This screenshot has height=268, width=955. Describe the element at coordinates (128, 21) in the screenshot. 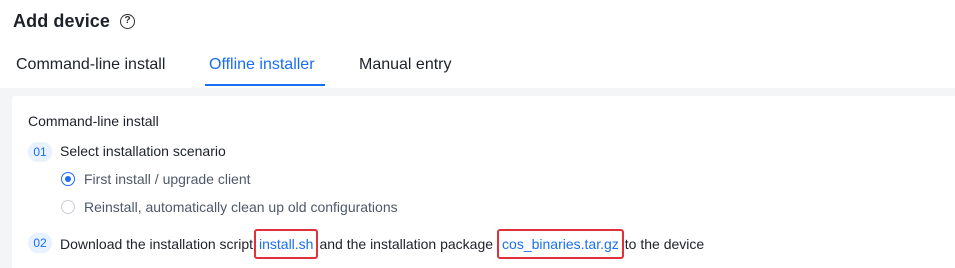

I see `question-circle-icon: ?` at that location.